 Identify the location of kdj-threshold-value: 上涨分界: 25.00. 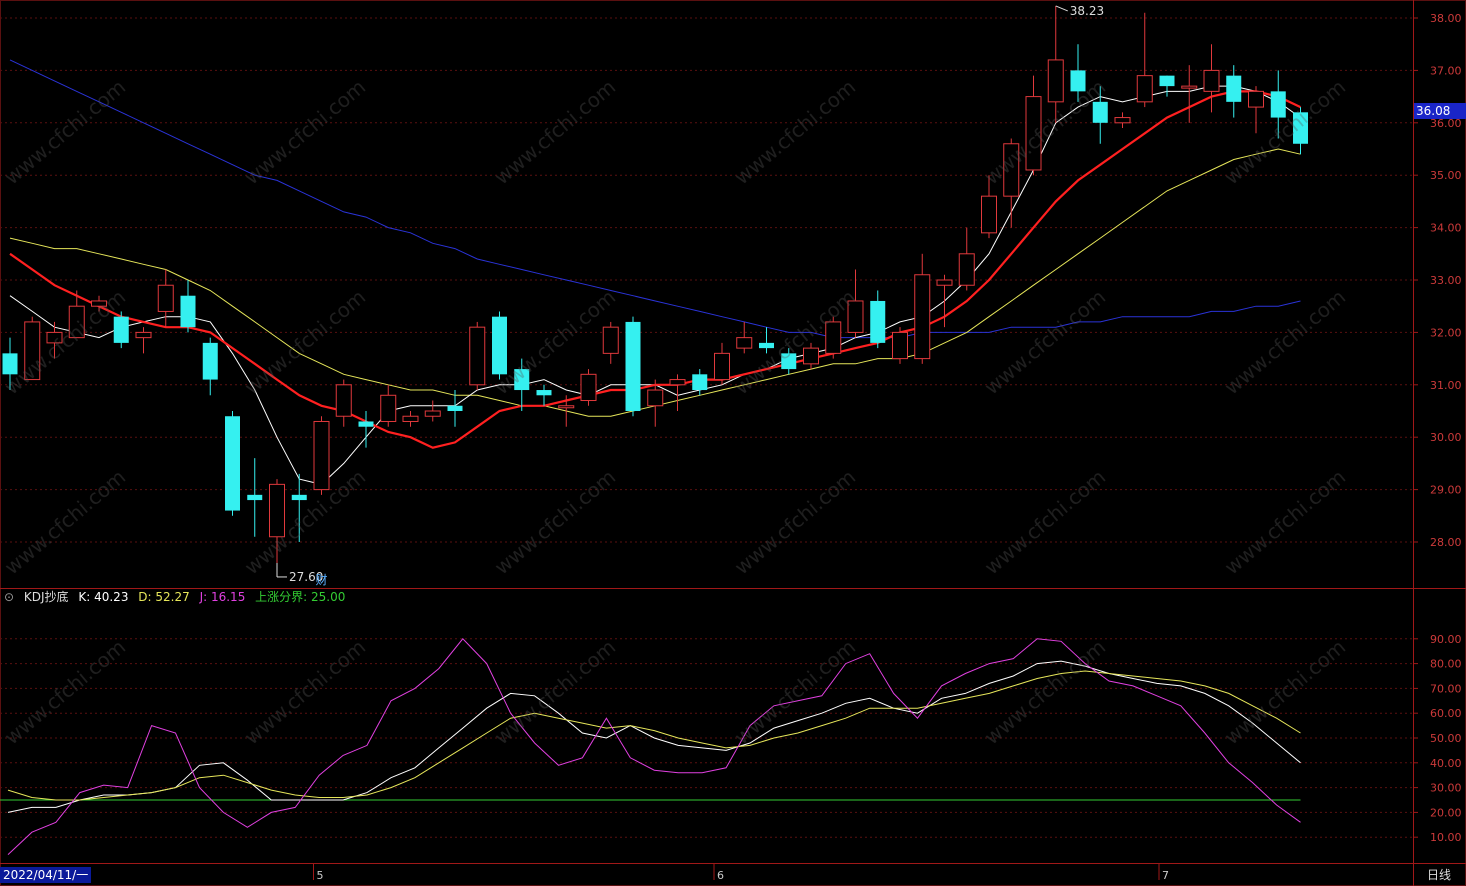
(300, 597).